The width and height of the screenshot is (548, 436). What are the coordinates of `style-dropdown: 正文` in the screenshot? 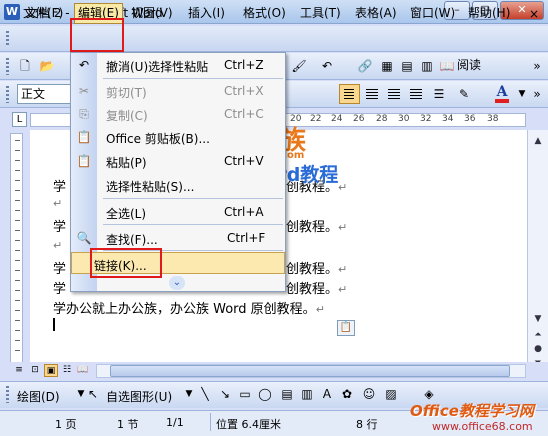 It's located at (45, 94).